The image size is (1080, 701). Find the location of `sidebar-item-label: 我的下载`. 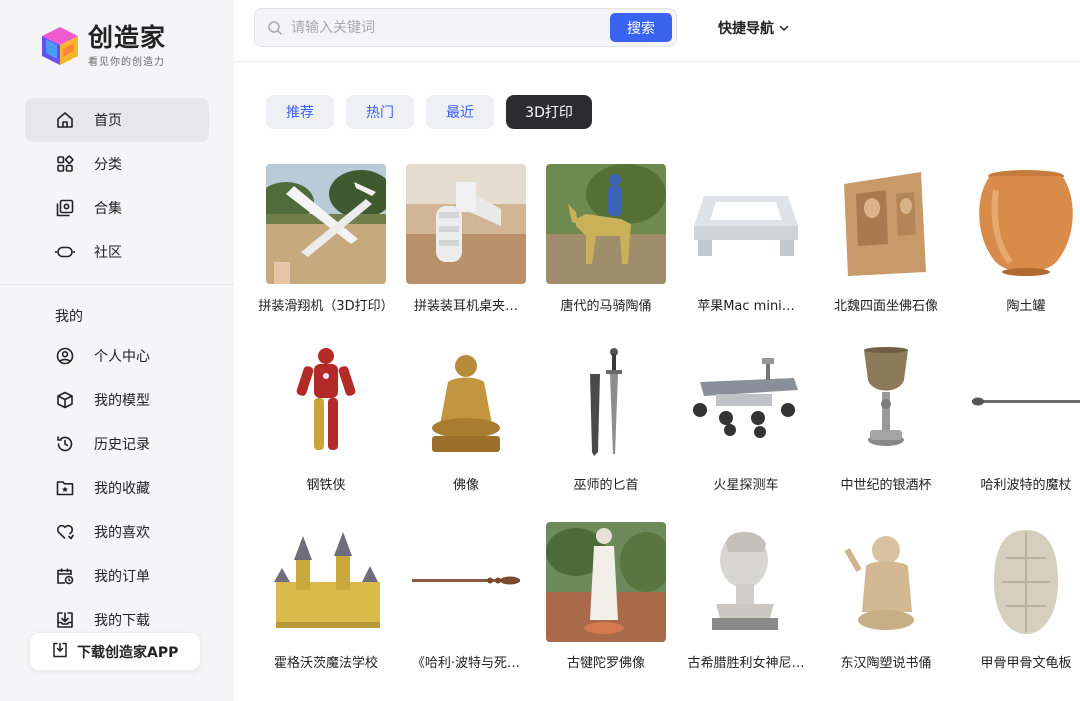

sidebar-item-label: 我的下载 is located at coordinates (122, 621).